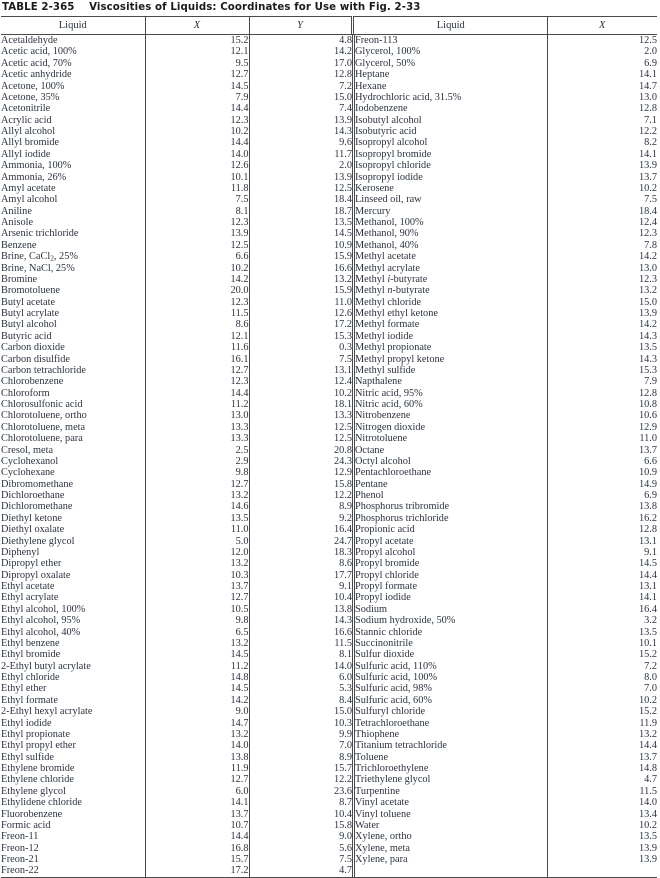 Image resolution: width=660 pixels, height=878 pixels. What do you see at coordinates (39, 52) in the screenshot?
I see `liquid-name: Acetic acid, 100%` at bounding box center [39, 52].